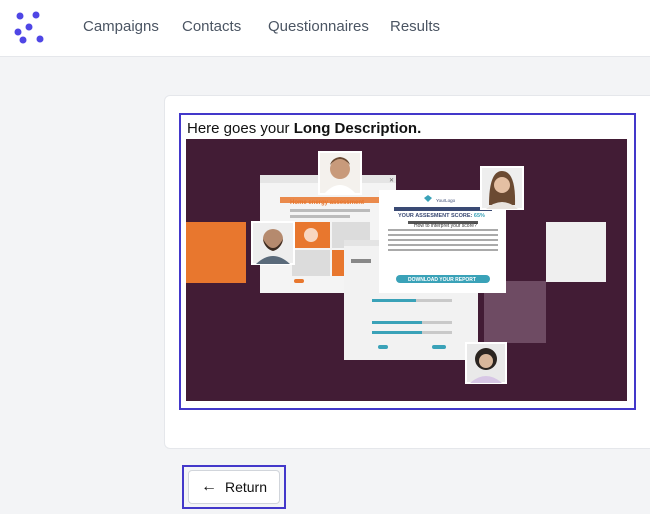 This screenshot has width=650, height=514. I want to click on return-button: ← Return, so click(234, 487).